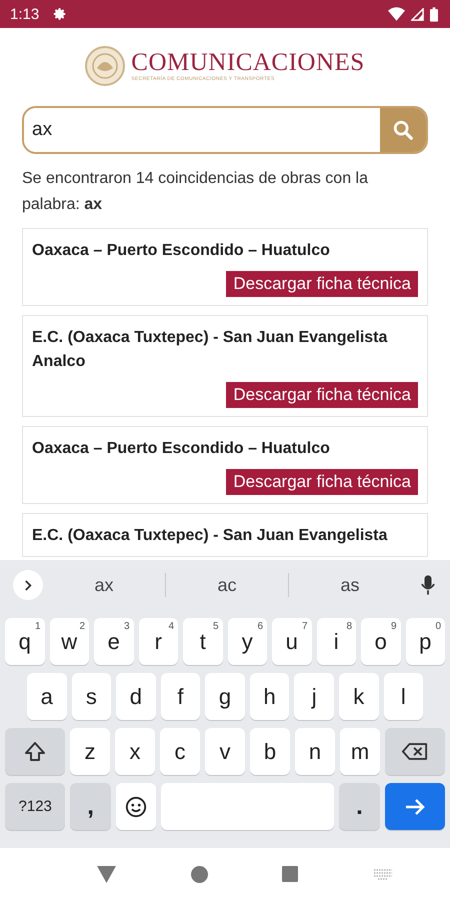 This screenshot has width=450, height=900. I want to click on key-hint: 3, so click(127, 626).